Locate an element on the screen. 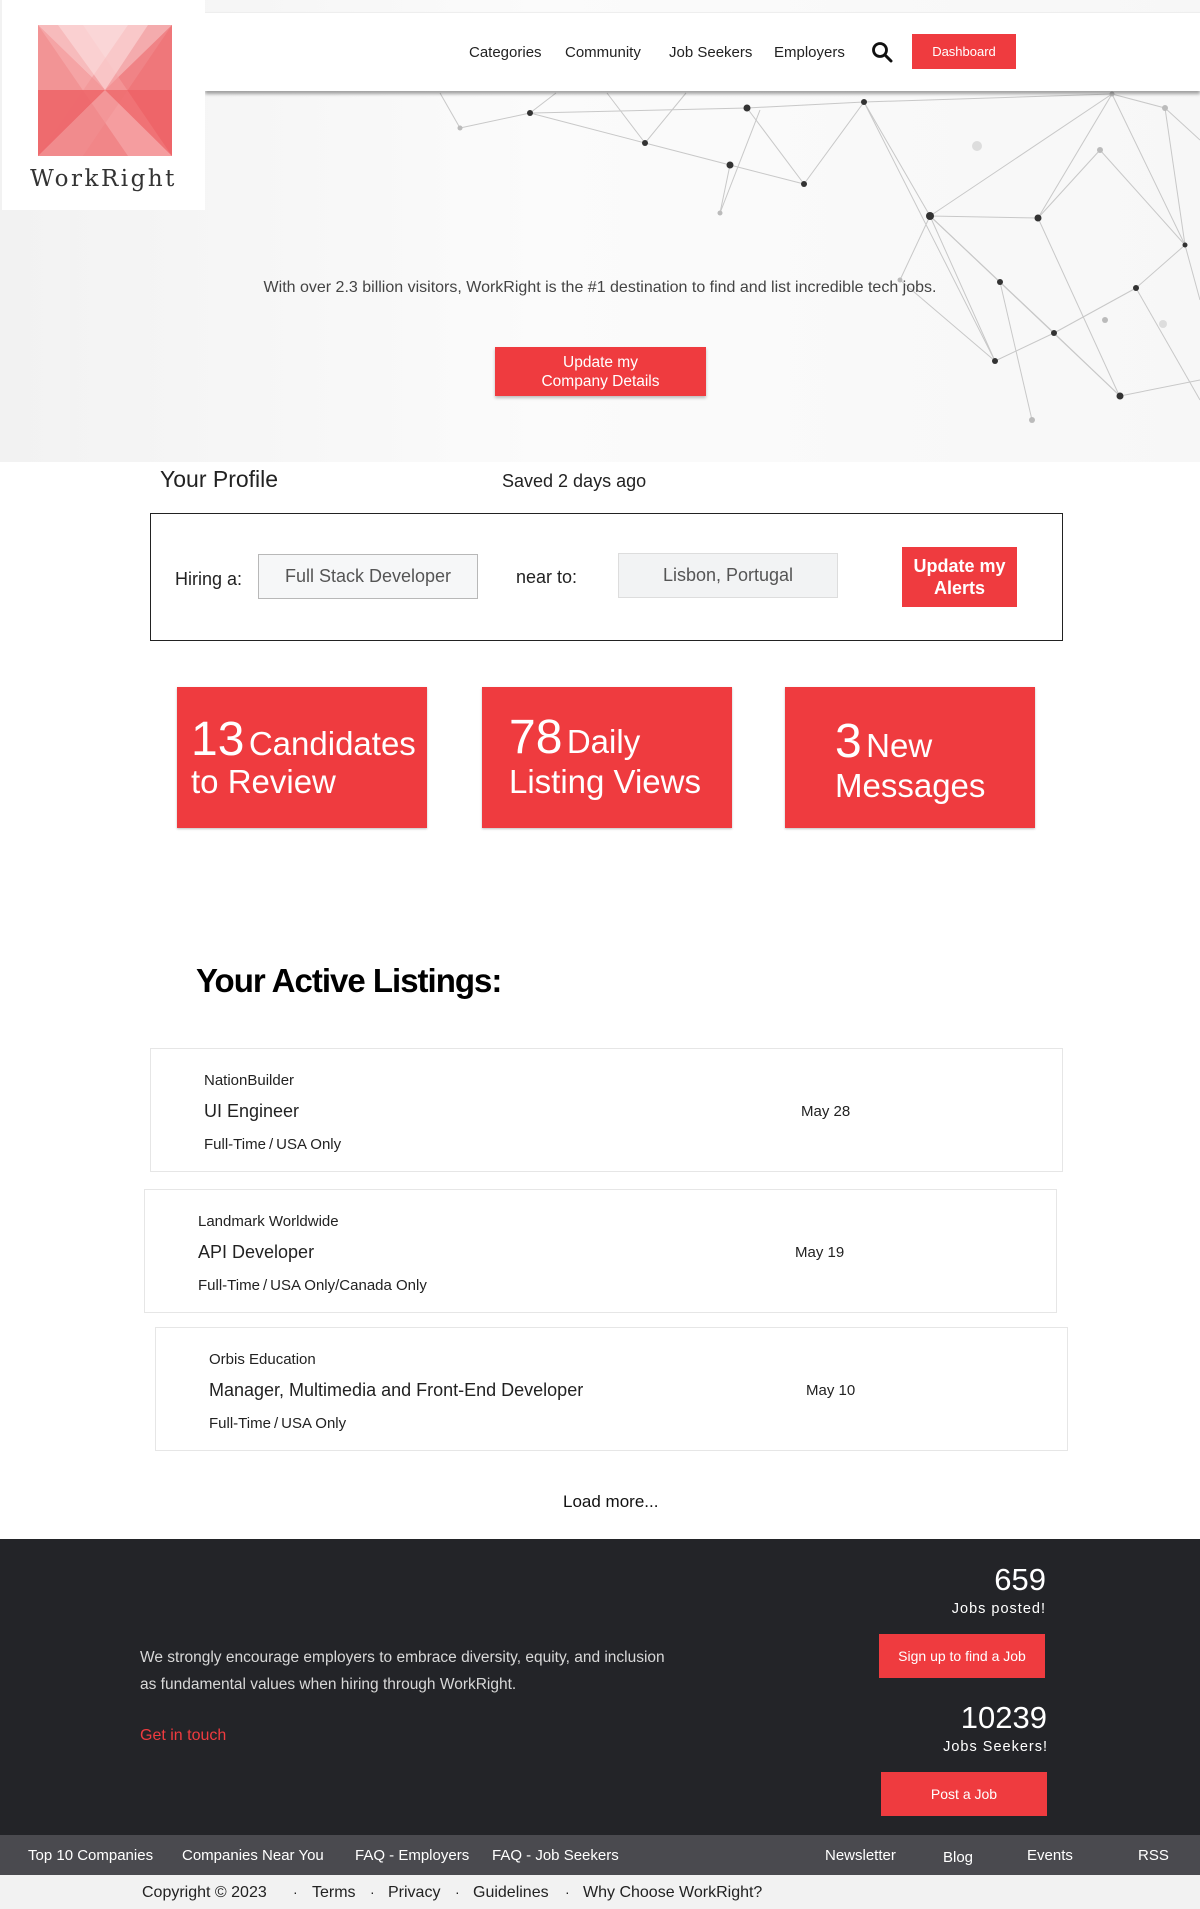 This screenshot has width=1200, height=1909. update-company-details-button: Update my Company Details is located at coordinates (600, 371).